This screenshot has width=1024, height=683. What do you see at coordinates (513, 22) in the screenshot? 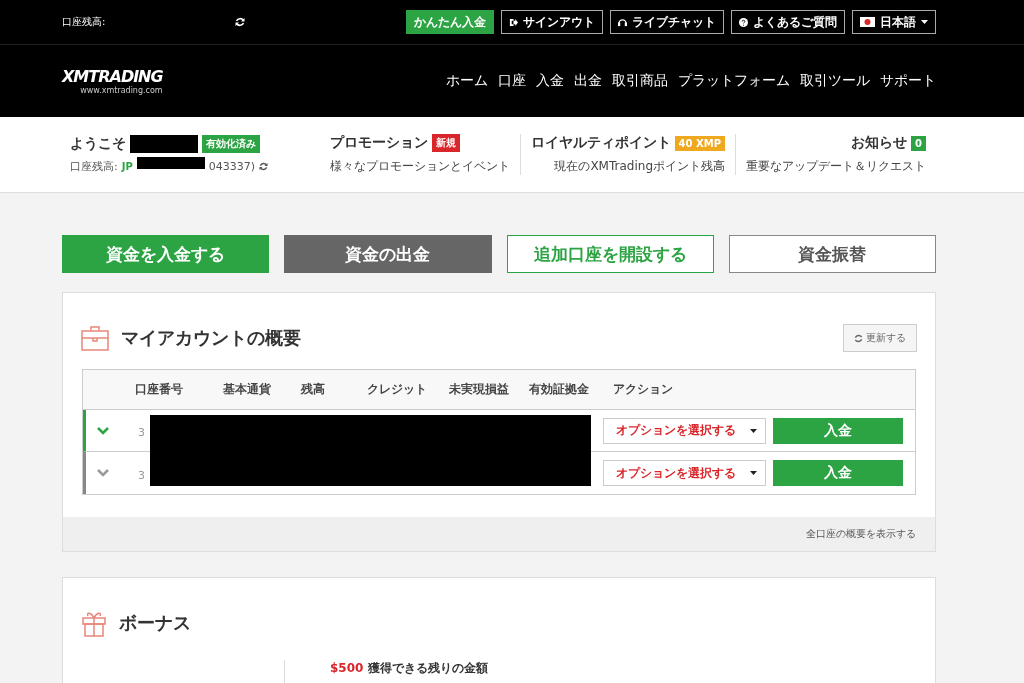
I see `sign-out-icon` at bounding box center [513, 22].